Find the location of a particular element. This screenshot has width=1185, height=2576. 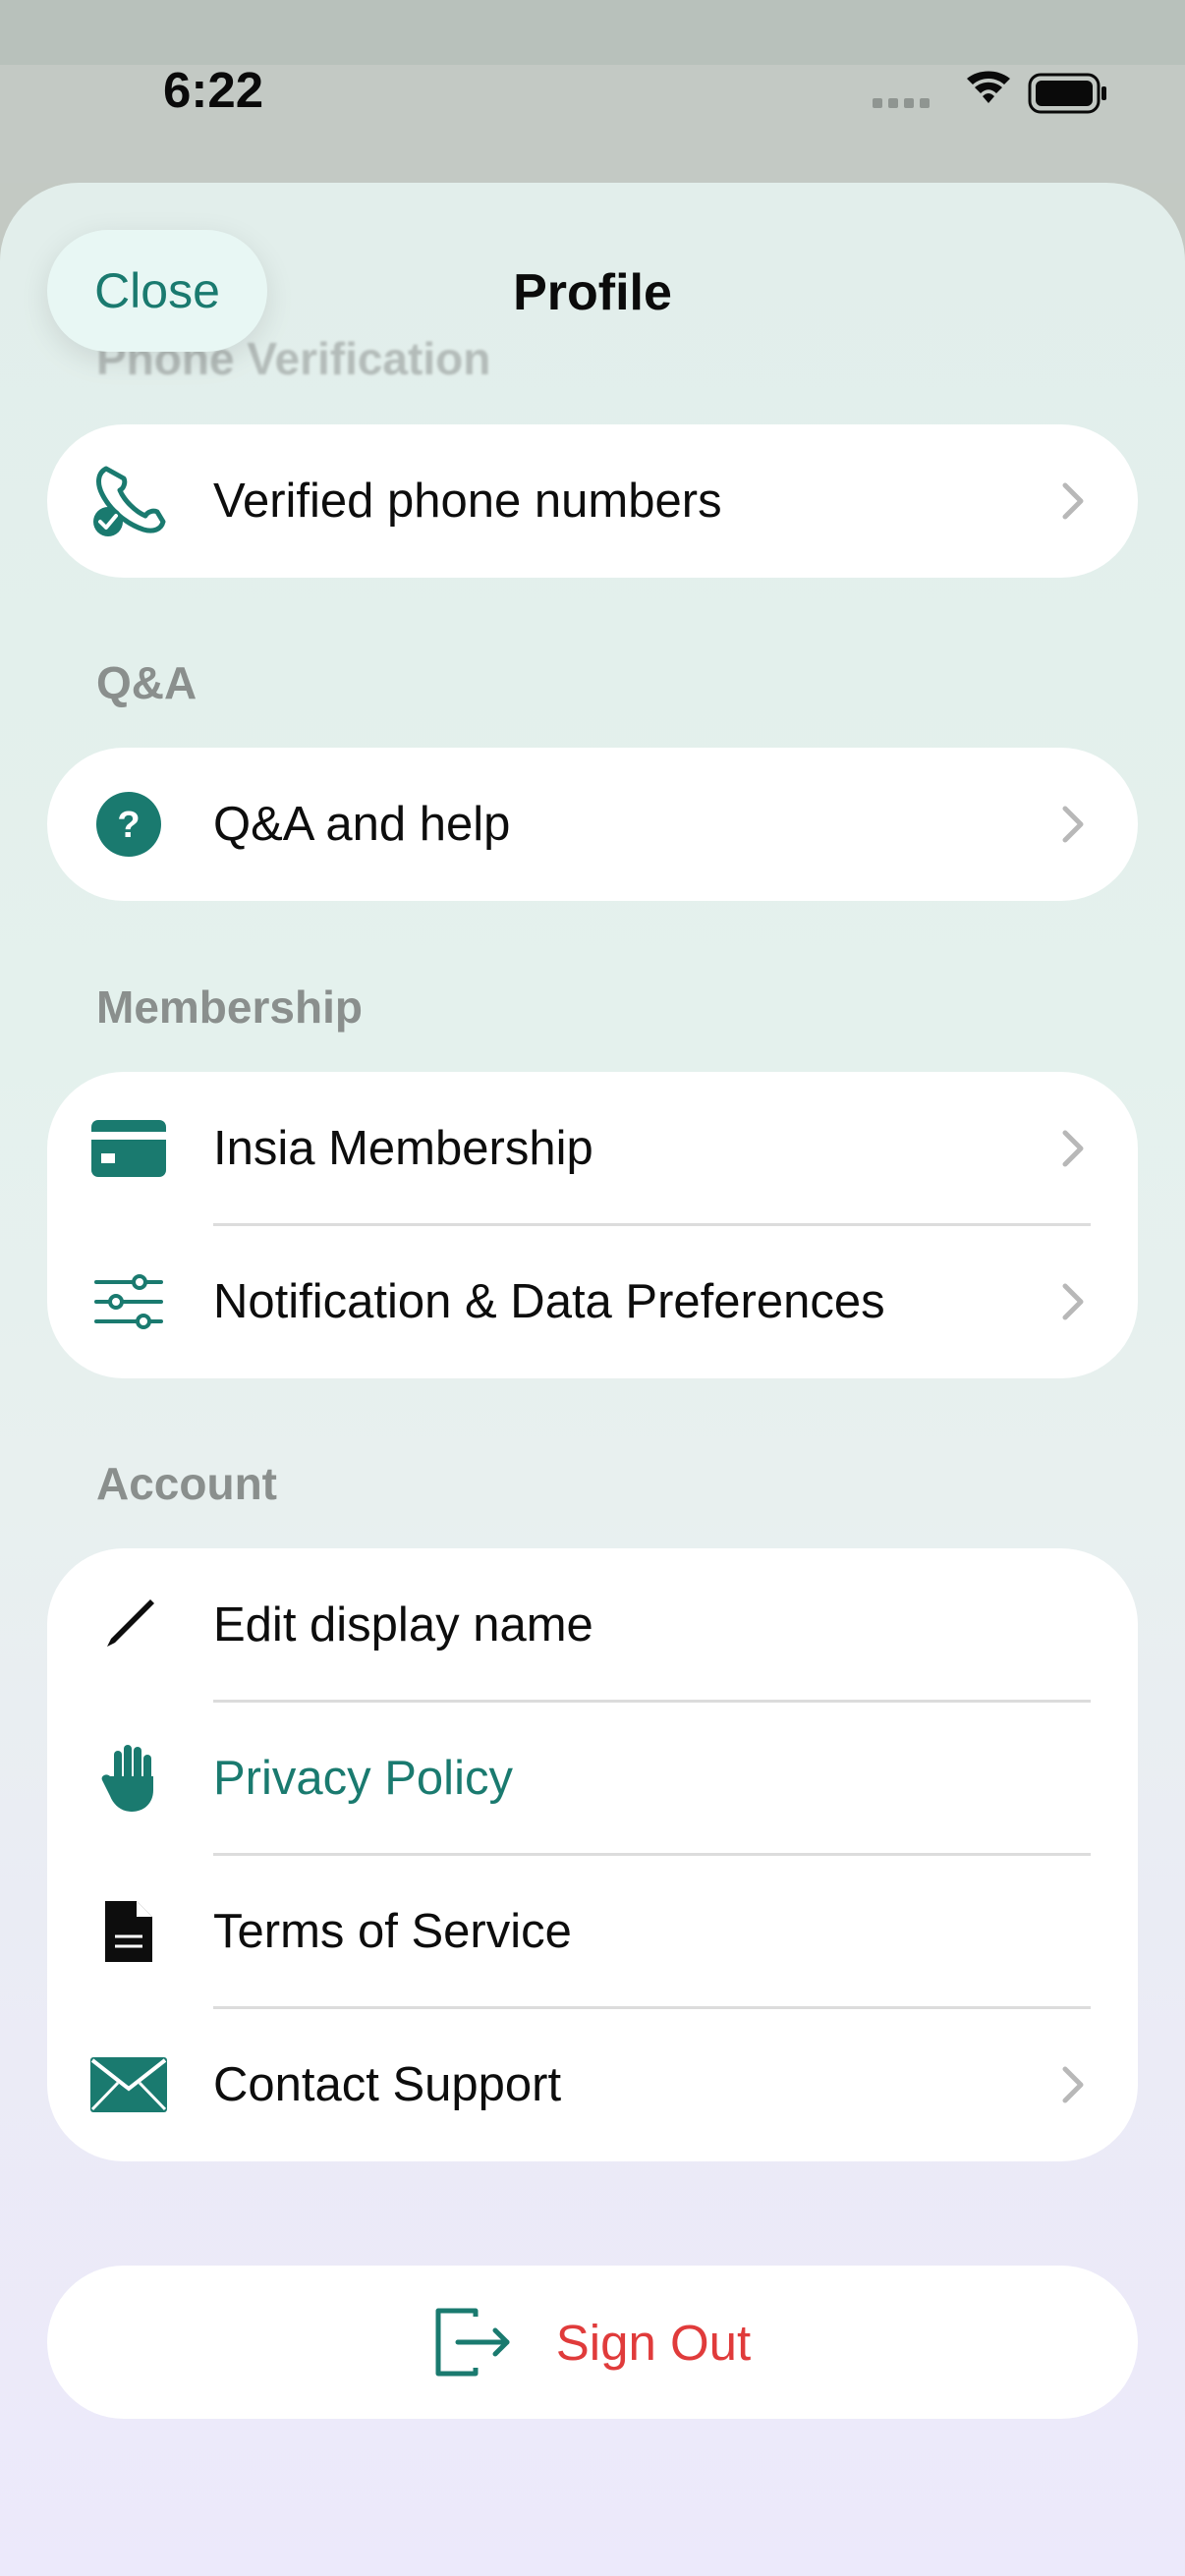

verified-phone-numbers-row: Verified phone numbers is located at coordinates (592, 501).